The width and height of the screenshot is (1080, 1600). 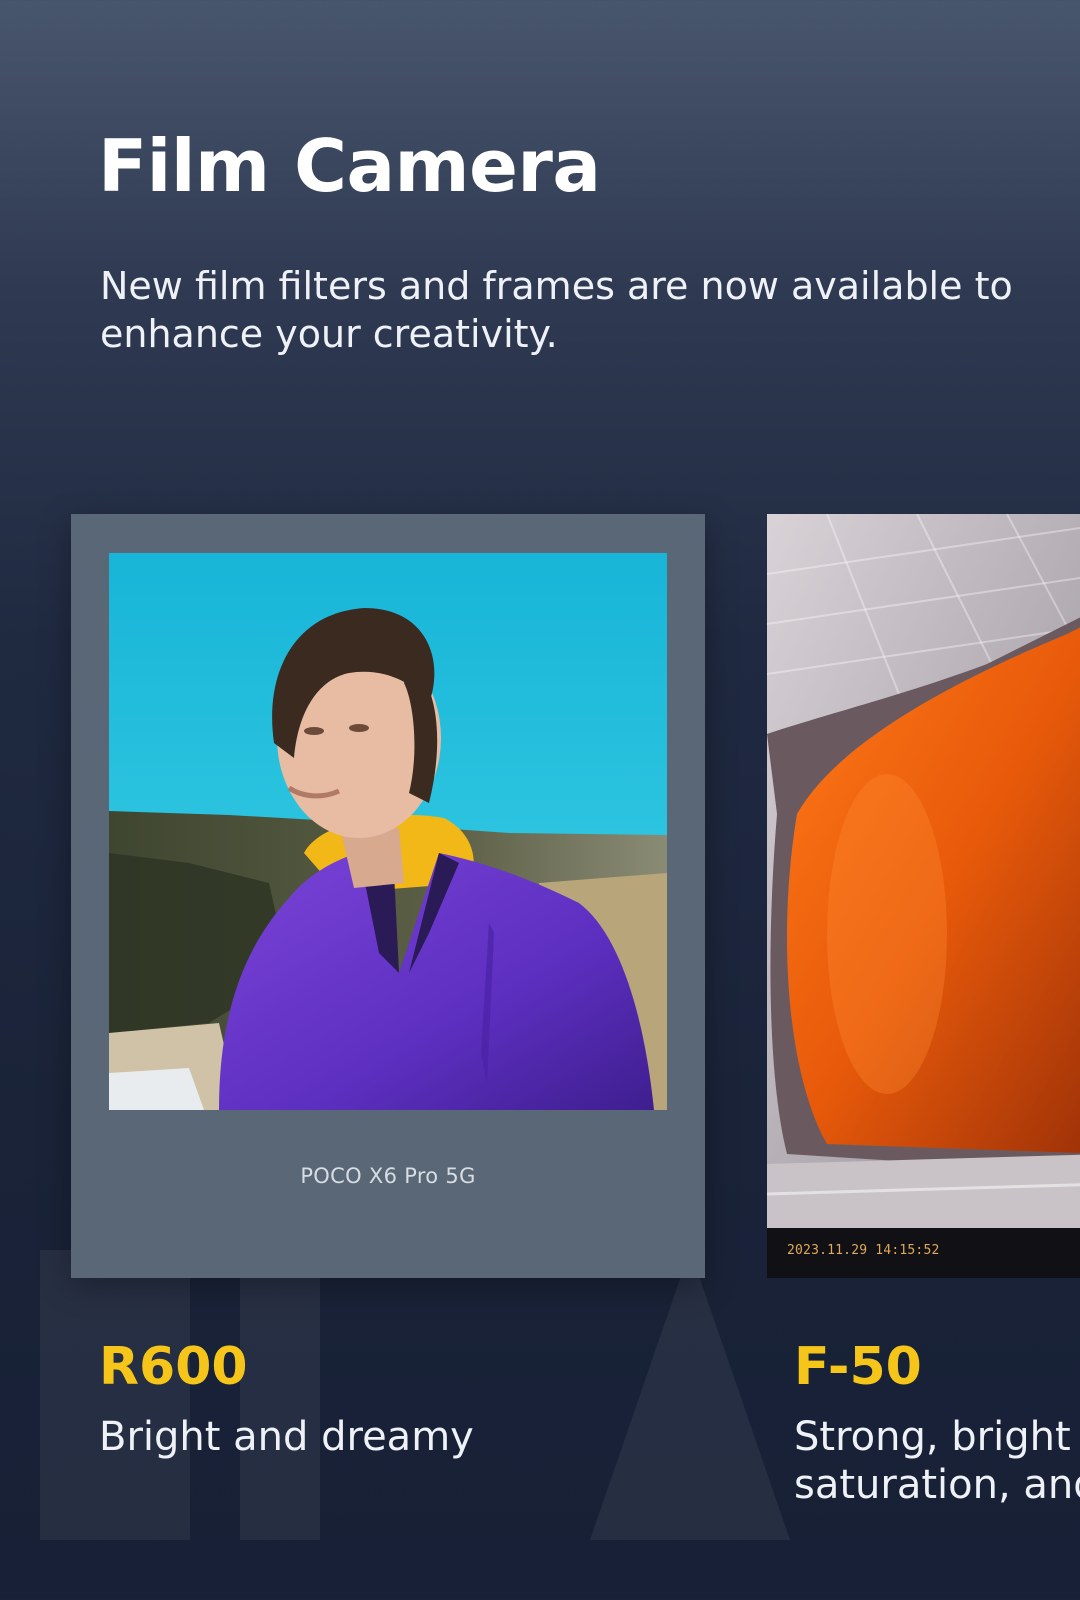 What do you see at coordinates (923, 871) in the screenshot?
I see `orange-structure-photo` at bounding box center [923, 871].